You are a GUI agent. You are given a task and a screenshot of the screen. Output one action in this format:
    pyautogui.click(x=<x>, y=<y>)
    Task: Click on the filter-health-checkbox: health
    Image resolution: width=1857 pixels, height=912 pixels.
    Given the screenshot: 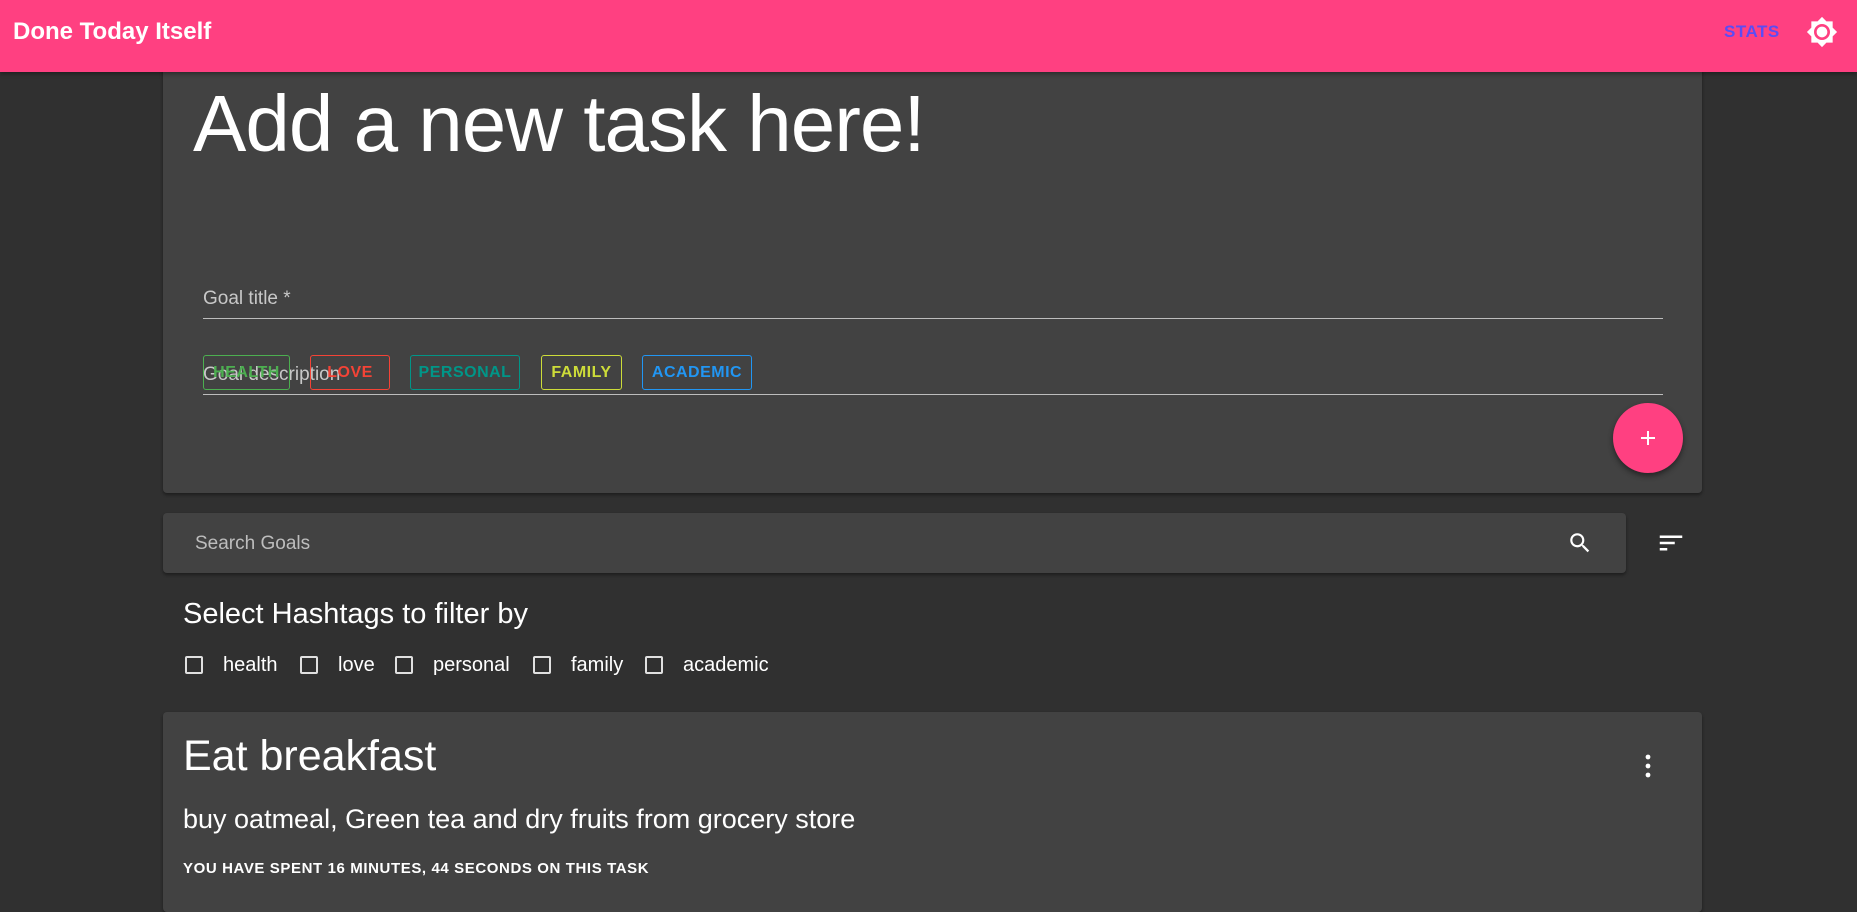 What is the action you would take?
    pyautogui.click(x=230, y=665)
    